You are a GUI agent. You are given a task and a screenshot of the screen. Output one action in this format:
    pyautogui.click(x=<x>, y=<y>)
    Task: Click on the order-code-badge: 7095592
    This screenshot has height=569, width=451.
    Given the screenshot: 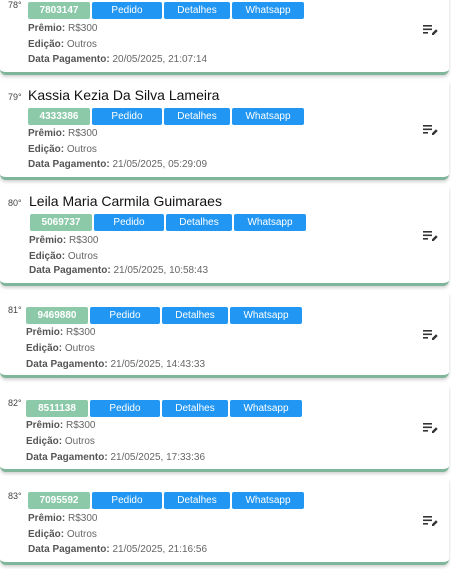 What is the action you would take?
    pyautogui.click(x=59, y=500)
    